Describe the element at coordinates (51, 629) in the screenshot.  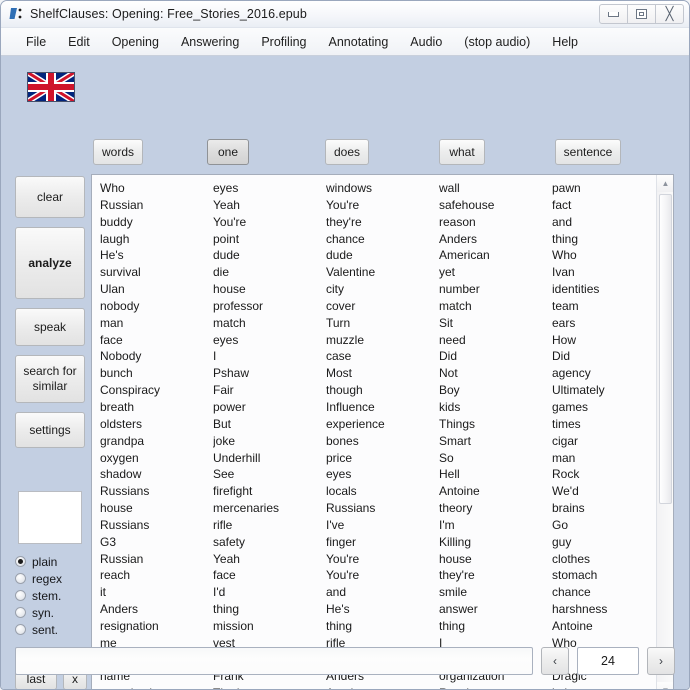
I see `radio-sent: sent.` at that location.